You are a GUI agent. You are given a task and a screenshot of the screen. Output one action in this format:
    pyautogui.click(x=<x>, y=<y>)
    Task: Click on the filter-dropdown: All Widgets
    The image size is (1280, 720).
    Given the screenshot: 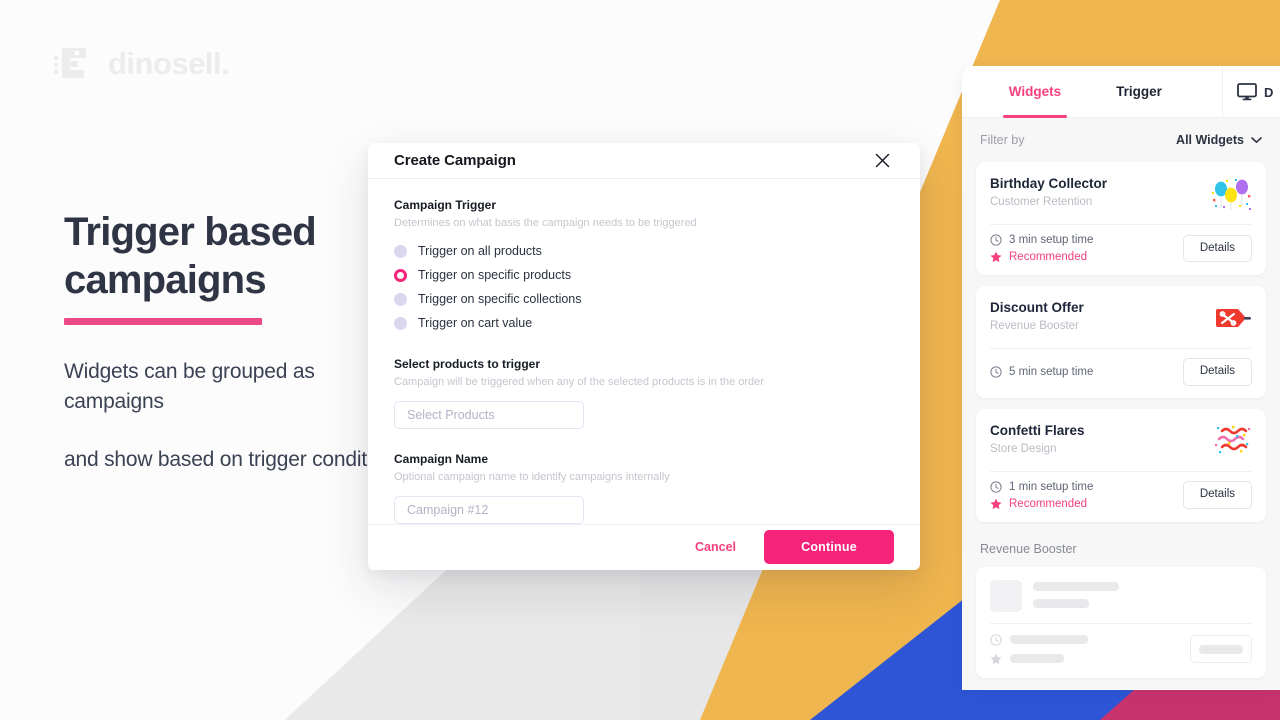 What is the action you would take?
    pyautogui.click(x=1219, y=140)
    